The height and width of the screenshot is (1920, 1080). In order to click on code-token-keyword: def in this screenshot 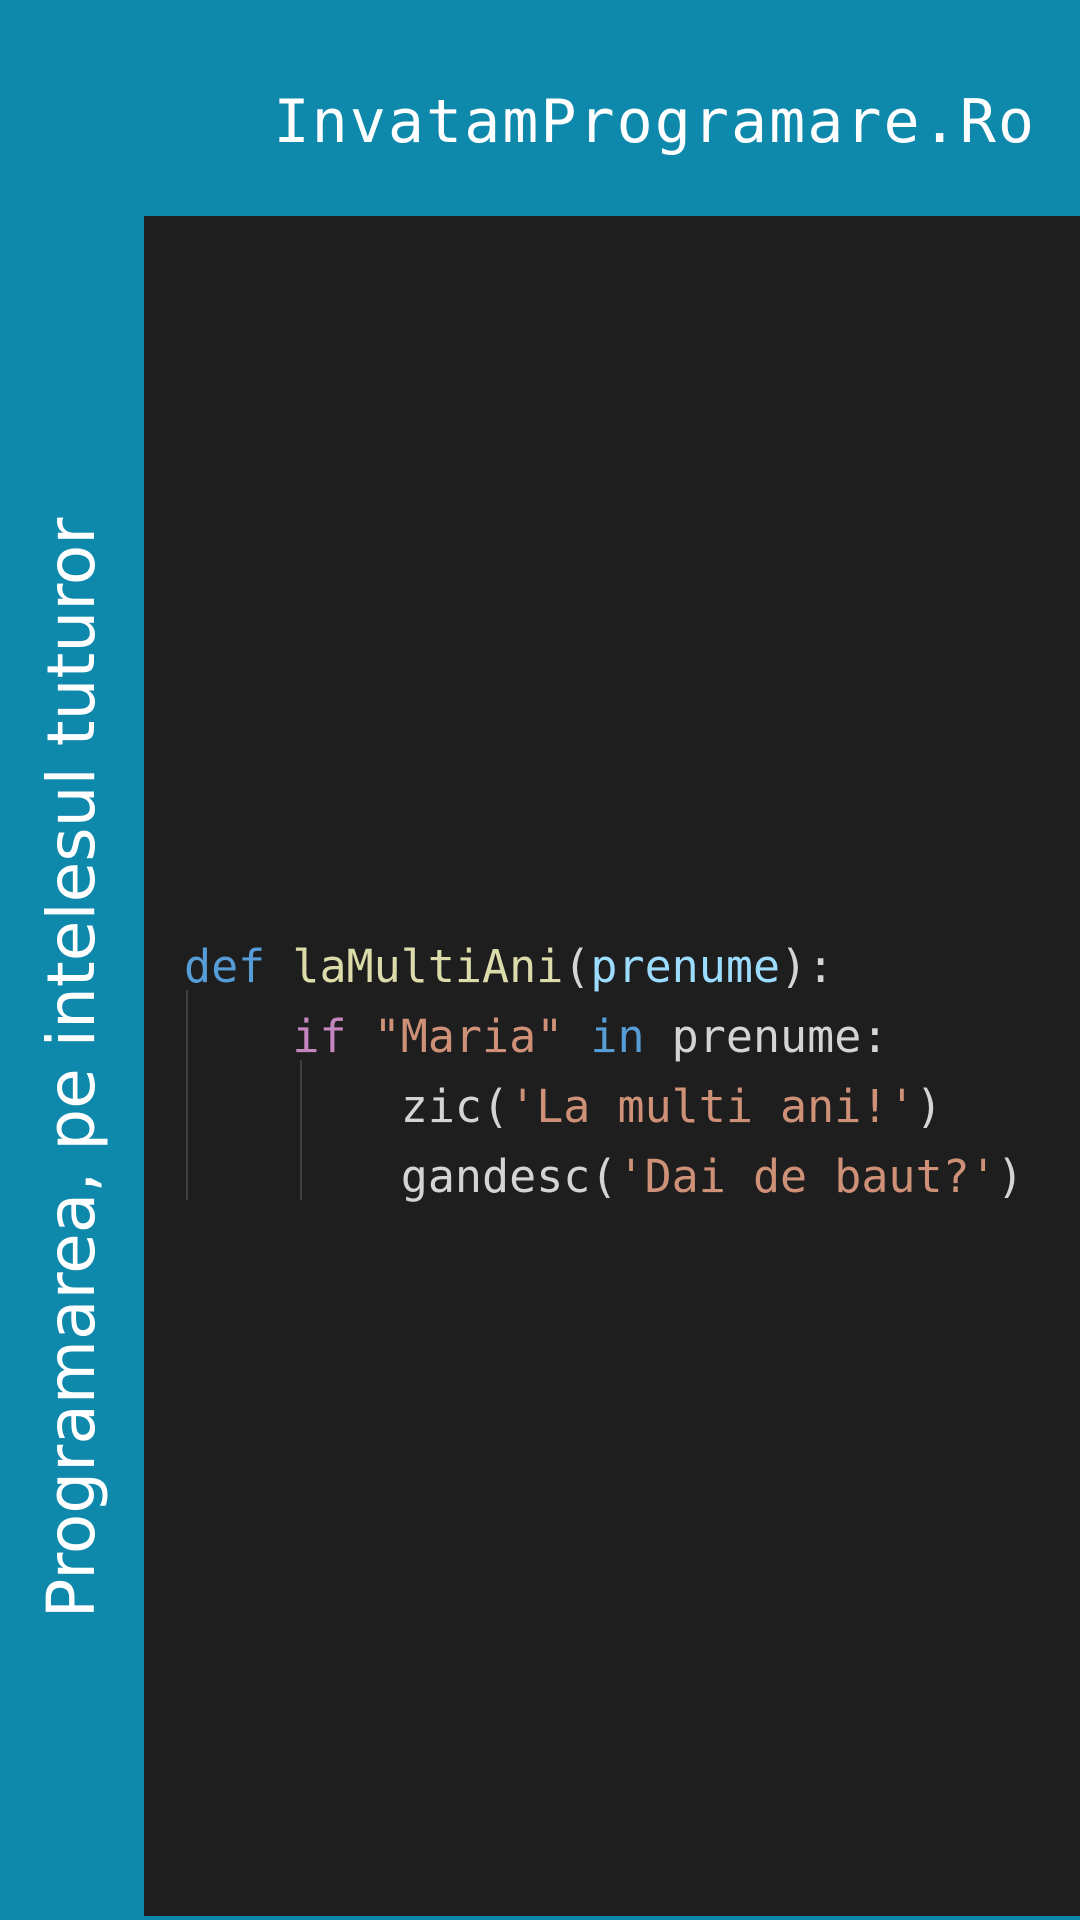, I will do `click(225, 966)`.